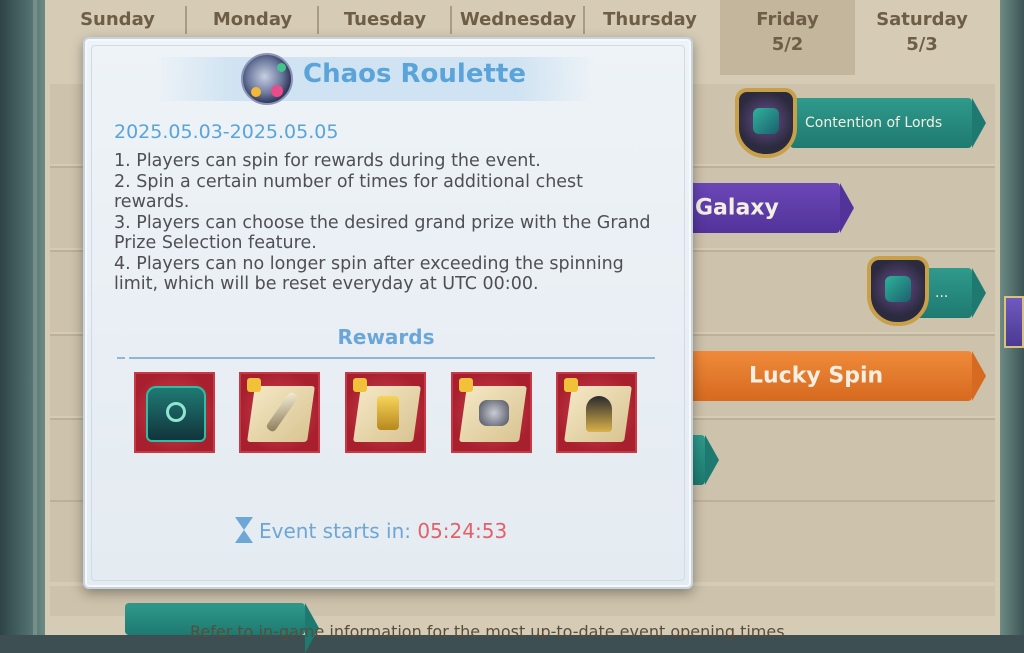 The width and height of the screenshot is (1024, 653). I want to click on day-name: Wednesday, so click(518, 19).